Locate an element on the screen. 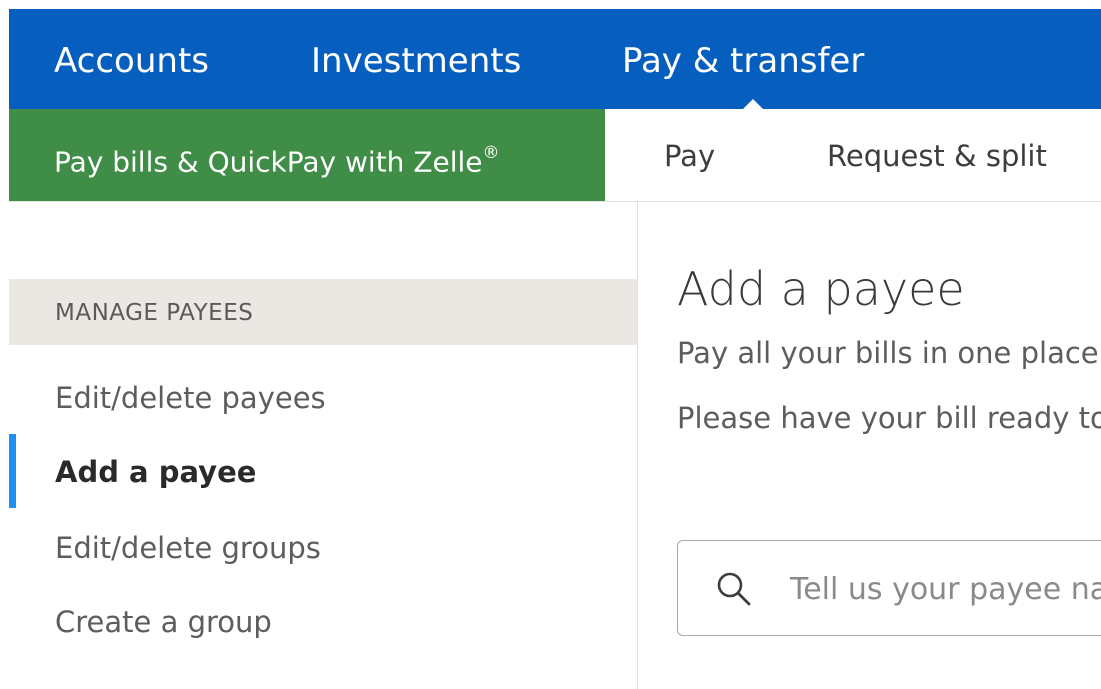  intro-text: Pay all your bills in one place. is located at coordinates (889, 353).